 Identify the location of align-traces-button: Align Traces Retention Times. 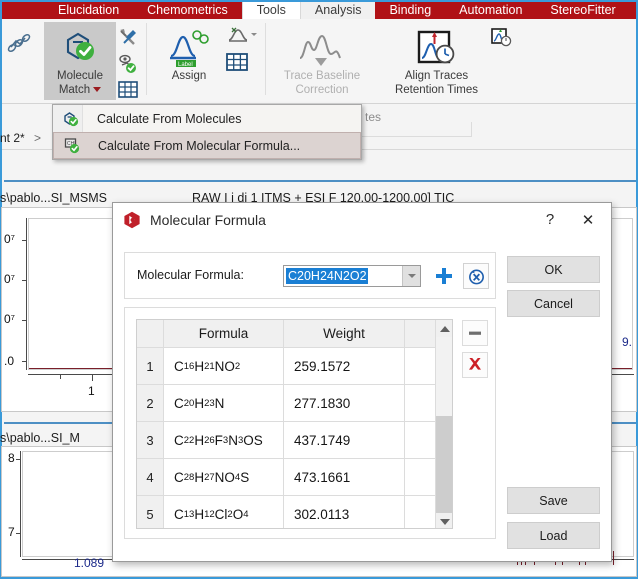
(436, 61).